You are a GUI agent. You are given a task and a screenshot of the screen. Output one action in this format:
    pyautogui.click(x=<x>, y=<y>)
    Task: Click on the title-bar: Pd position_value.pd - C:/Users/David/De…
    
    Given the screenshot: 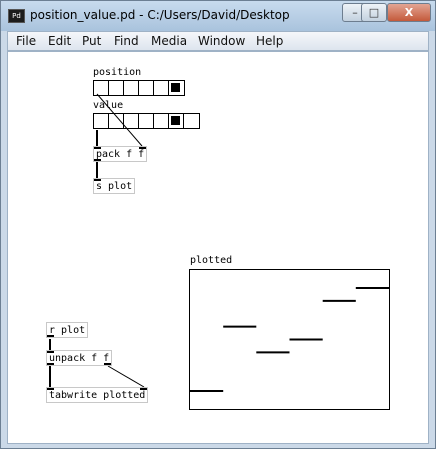 What is the action you would take?
    pyautogui.click(x=218, y=16)
    